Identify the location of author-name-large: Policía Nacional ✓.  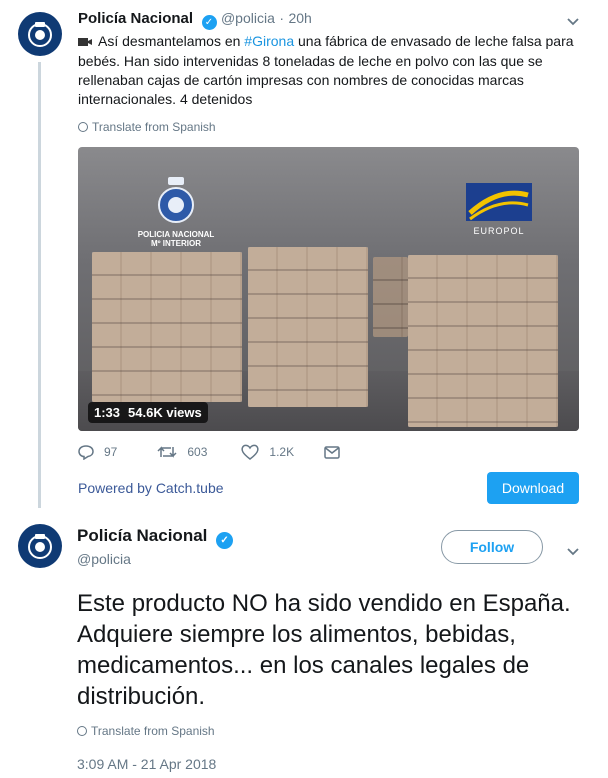
(155, 537).